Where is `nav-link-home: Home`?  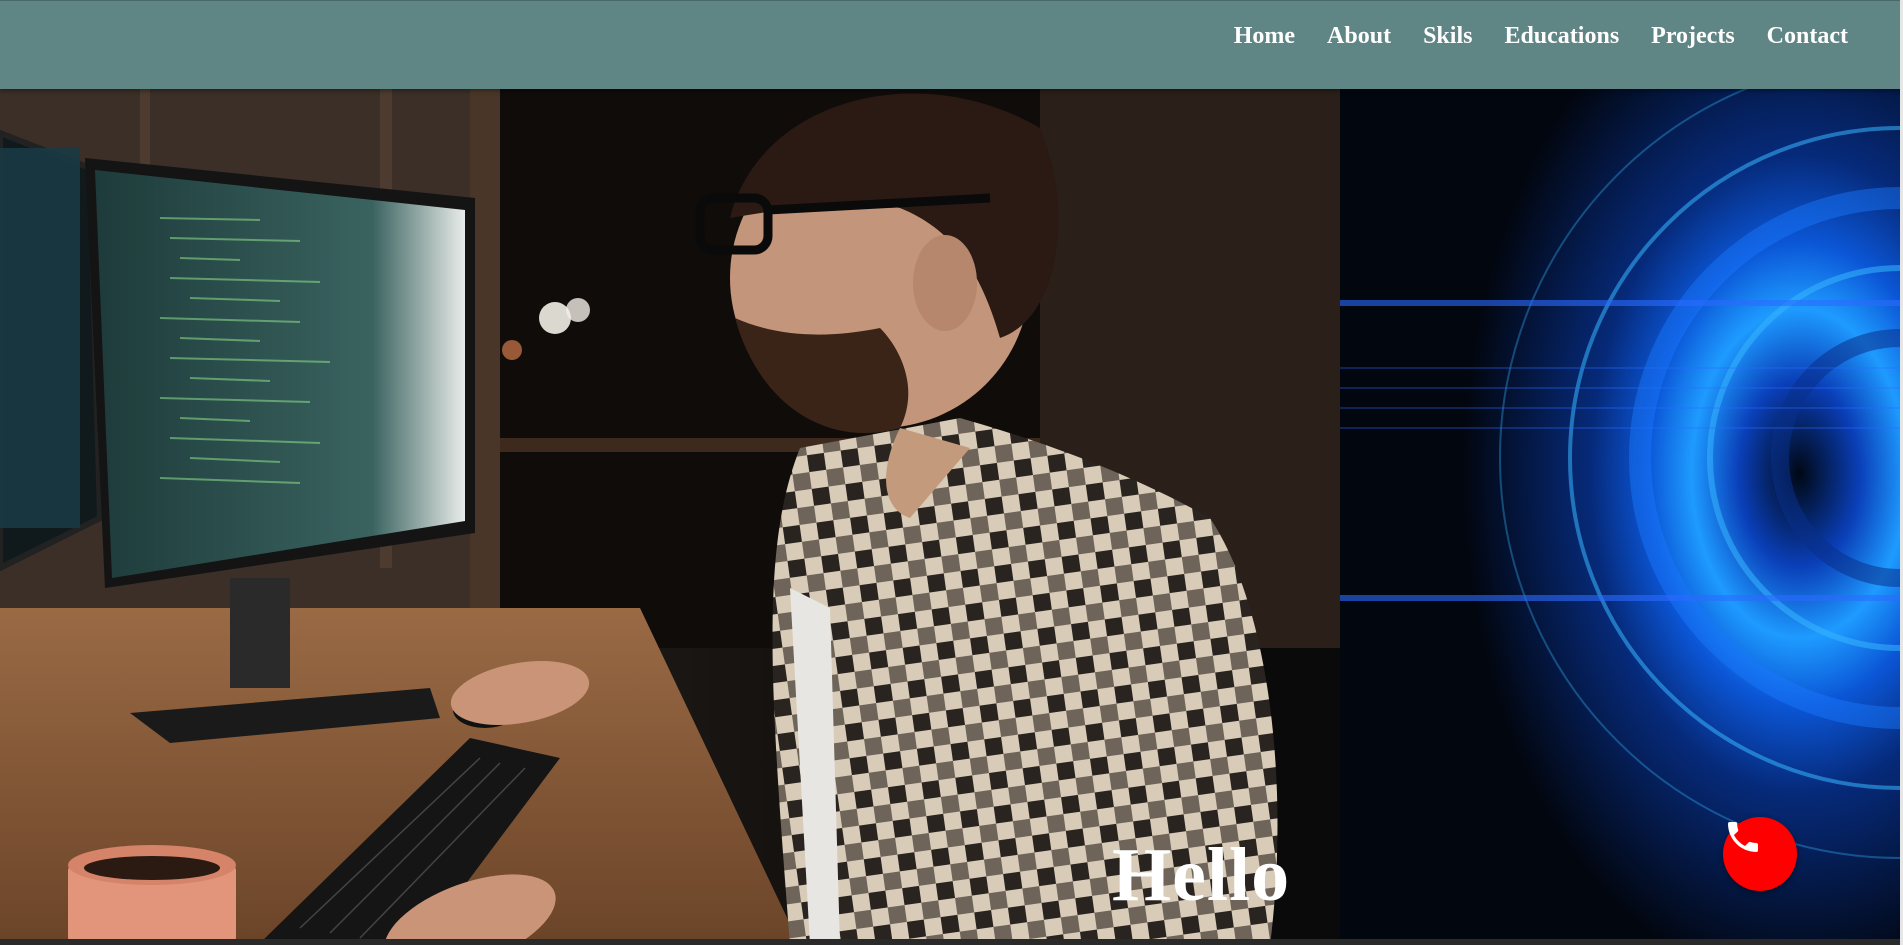 nav-link-home: Home is located at coordinates (1264, 36).